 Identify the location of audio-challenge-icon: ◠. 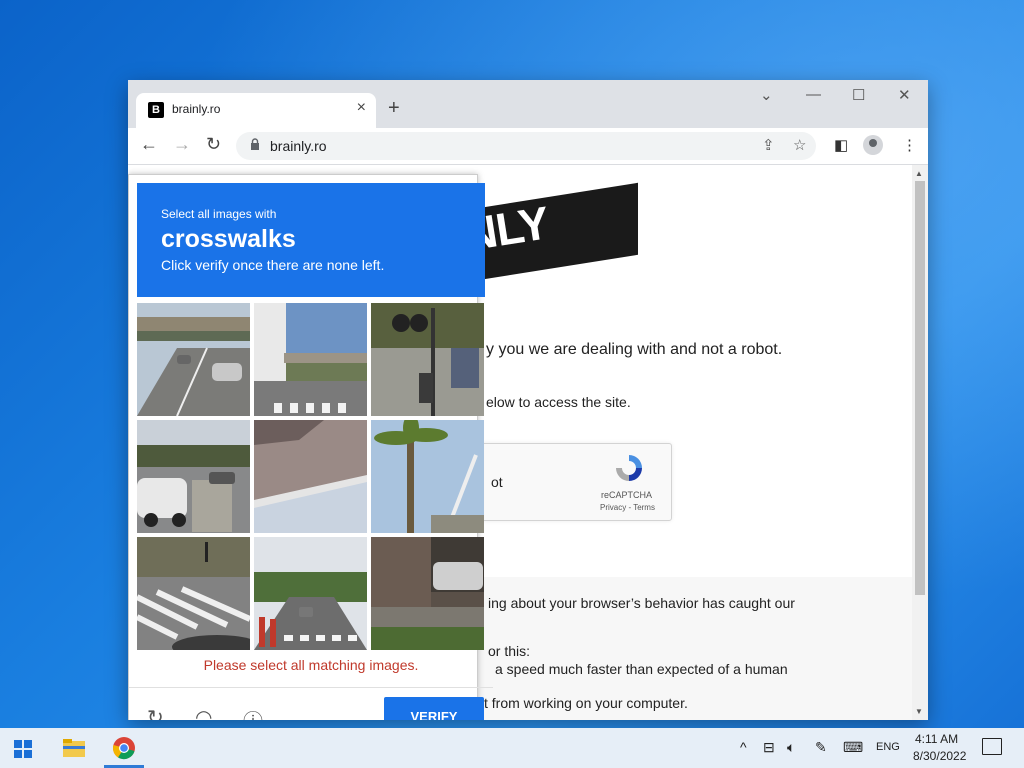
(206, 712).